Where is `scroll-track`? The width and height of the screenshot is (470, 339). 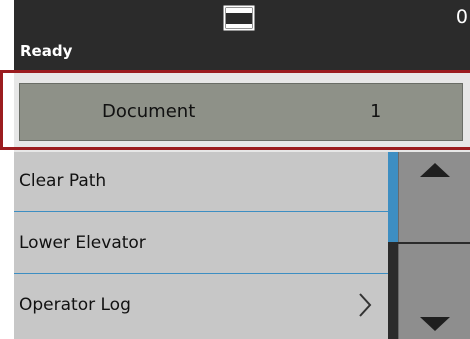 scroll-track is located at coordinates (393, 290).